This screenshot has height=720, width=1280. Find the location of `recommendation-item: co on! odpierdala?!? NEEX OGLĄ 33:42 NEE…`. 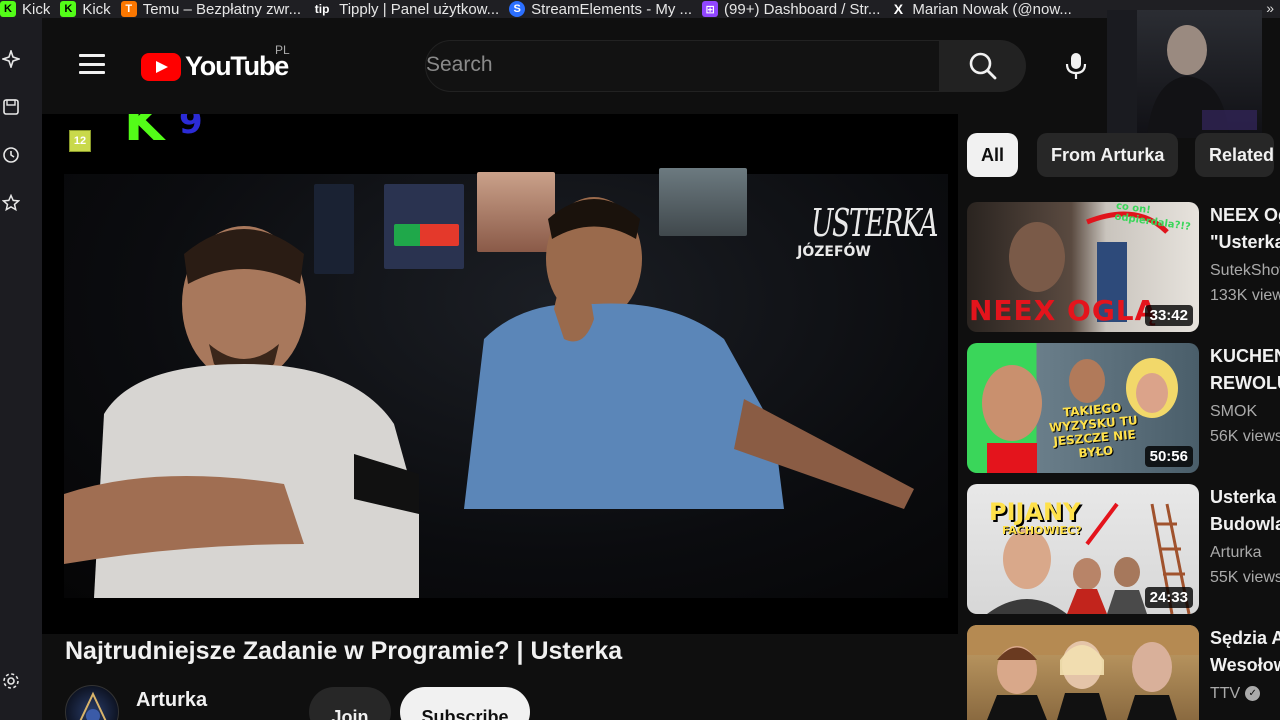

recommendation-item: co on! odpierdala?!? NEEX OGLĄ 33:42 NEE… is located at coordinates (1123, 267).